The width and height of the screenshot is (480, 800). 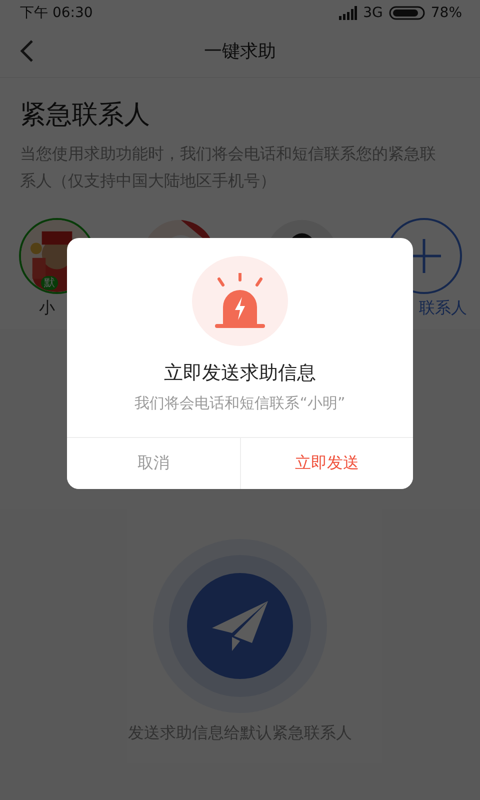 I want to click on dialog-title: 立即发送求助信息, so click(x=240, y=373).